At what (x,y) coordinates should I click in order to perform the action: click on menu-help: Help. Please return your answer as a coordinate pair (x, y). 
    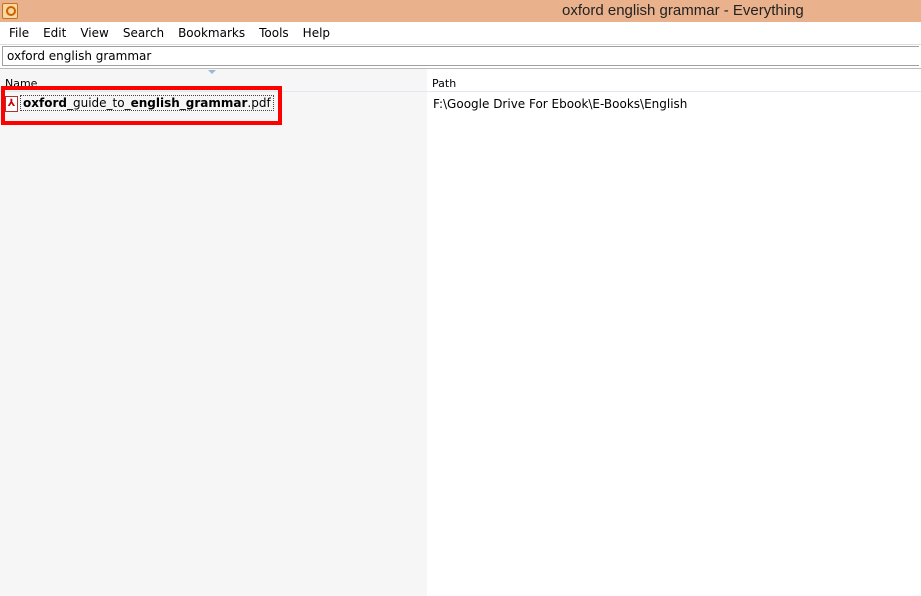
    Looking at the image, I should click on (316, 33).